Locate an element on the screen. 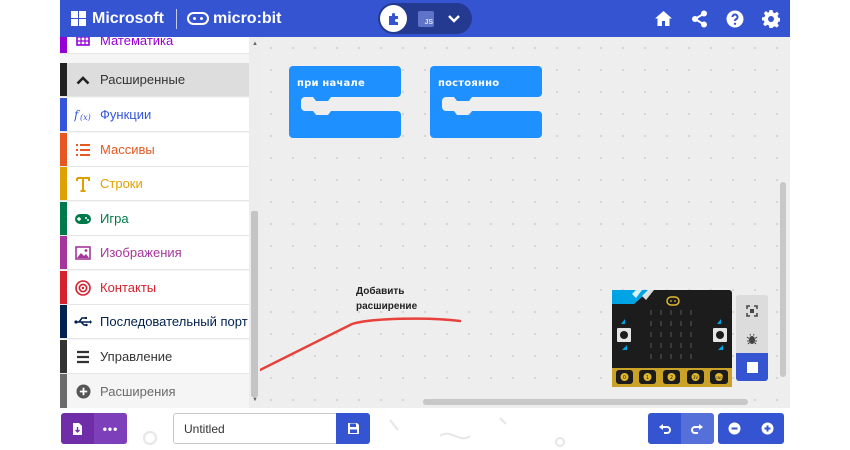 Image resolution: width=850 pixels, height=450 pixels. category-pins: Контакты is located at coordinates (154, 288).